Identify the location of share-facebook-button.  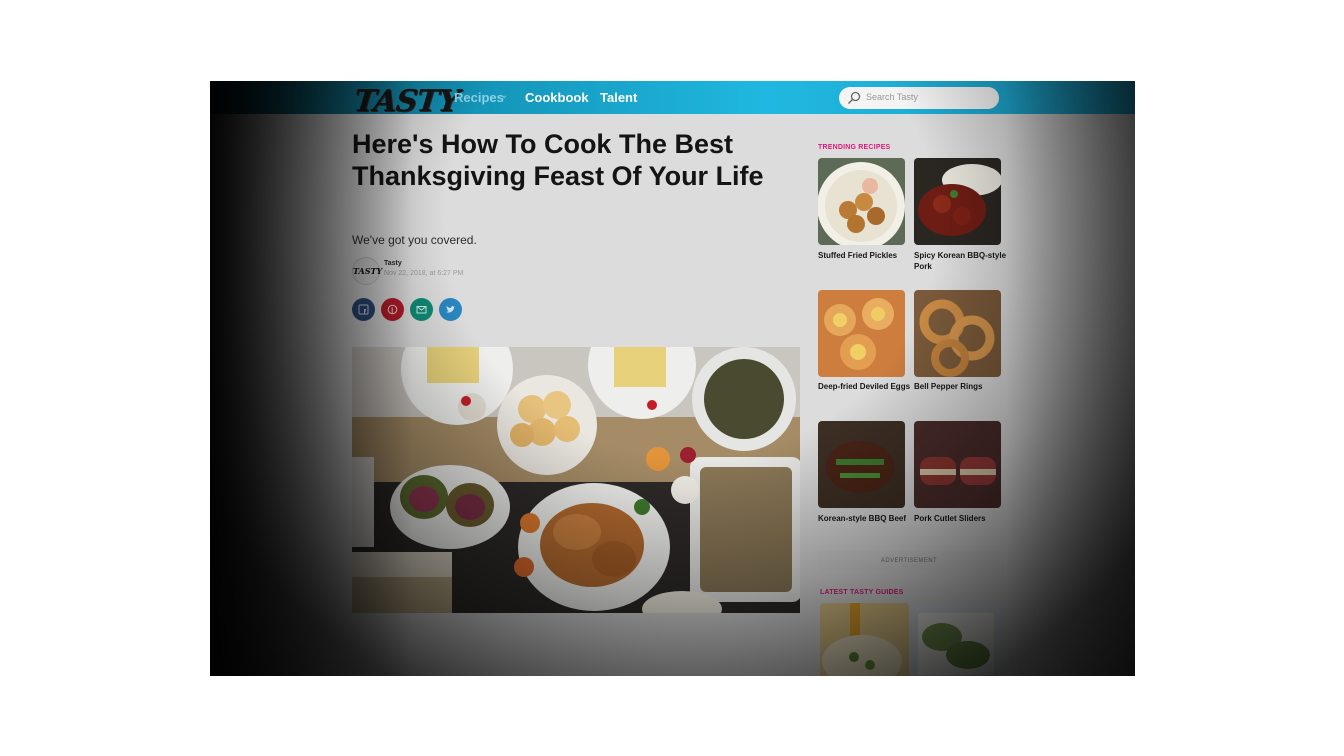
(363, 309).